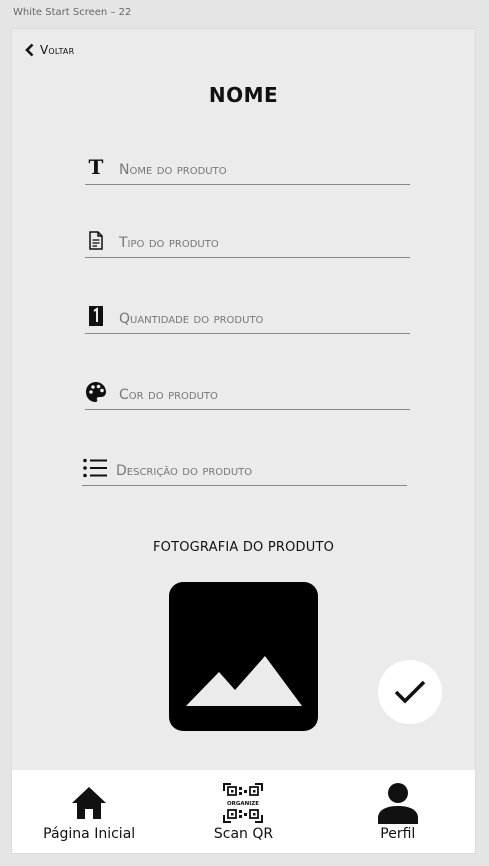 The width and height of the screenshot is (489, 866). I want to click on number-one-icon, so click(96, 316).